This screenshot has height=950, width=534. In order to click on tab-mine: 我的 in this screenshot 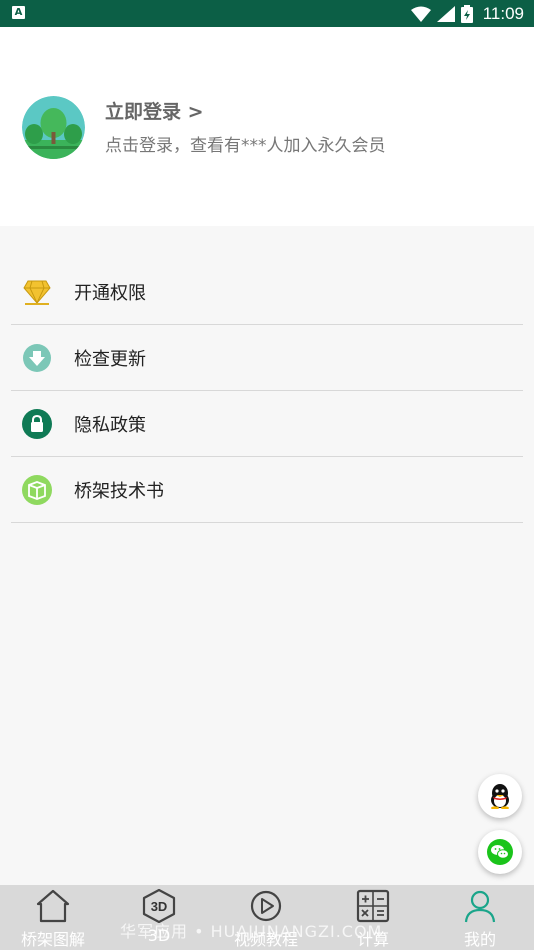, I will do `click(480, 917)`.